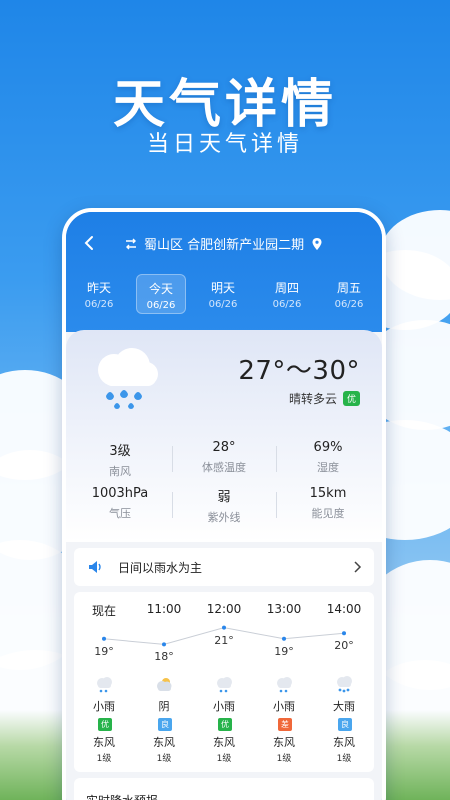 Image resolution: width=450 pixels, height=800 pixels. What do you see at coordinates (98, 288) in the screenshot?
I see `day-name: 昨天` at bounding box center [98, 288].